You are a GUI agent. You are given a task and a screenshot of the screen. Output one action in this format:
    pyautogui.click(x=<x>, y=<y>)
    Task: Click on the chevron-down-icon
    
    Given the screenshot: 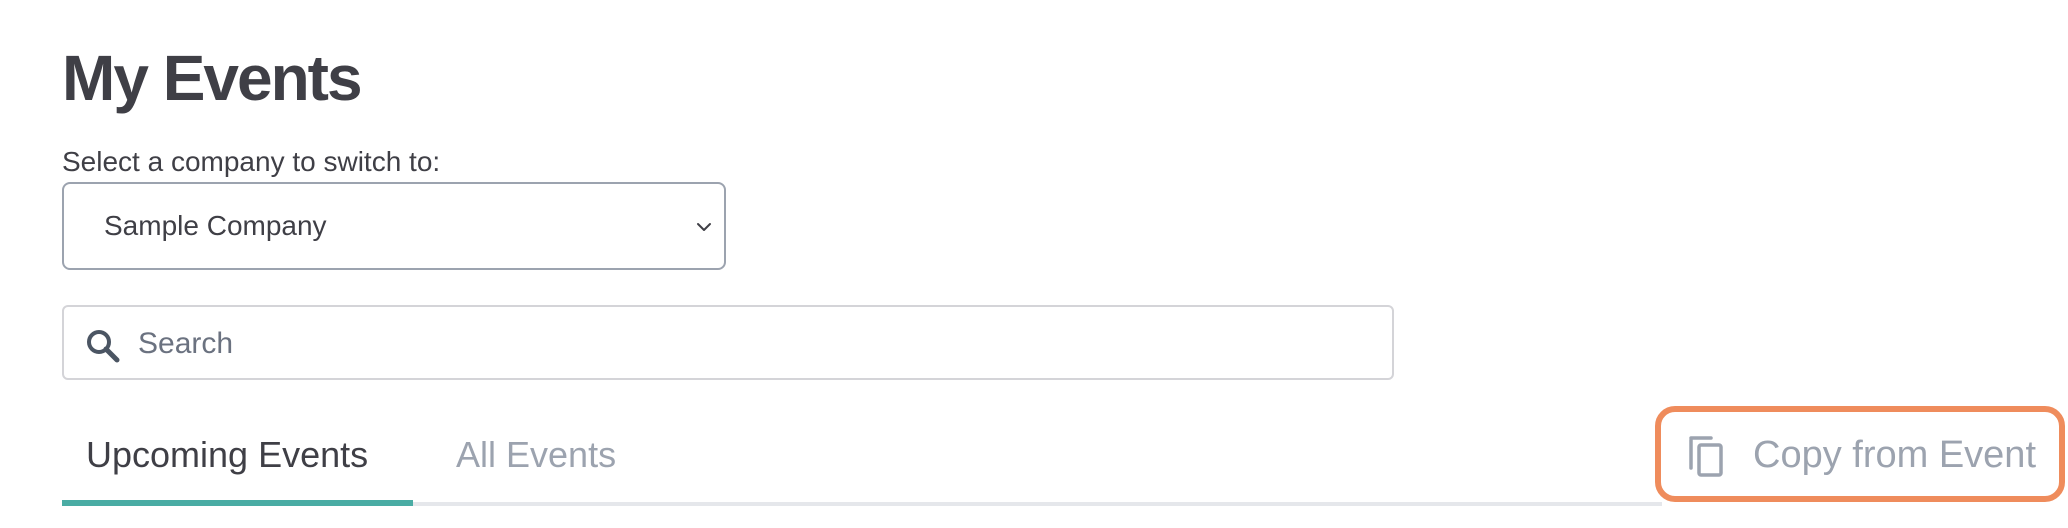 What is the action you would take?
    pyautogui.click(x=704, y=227)
    